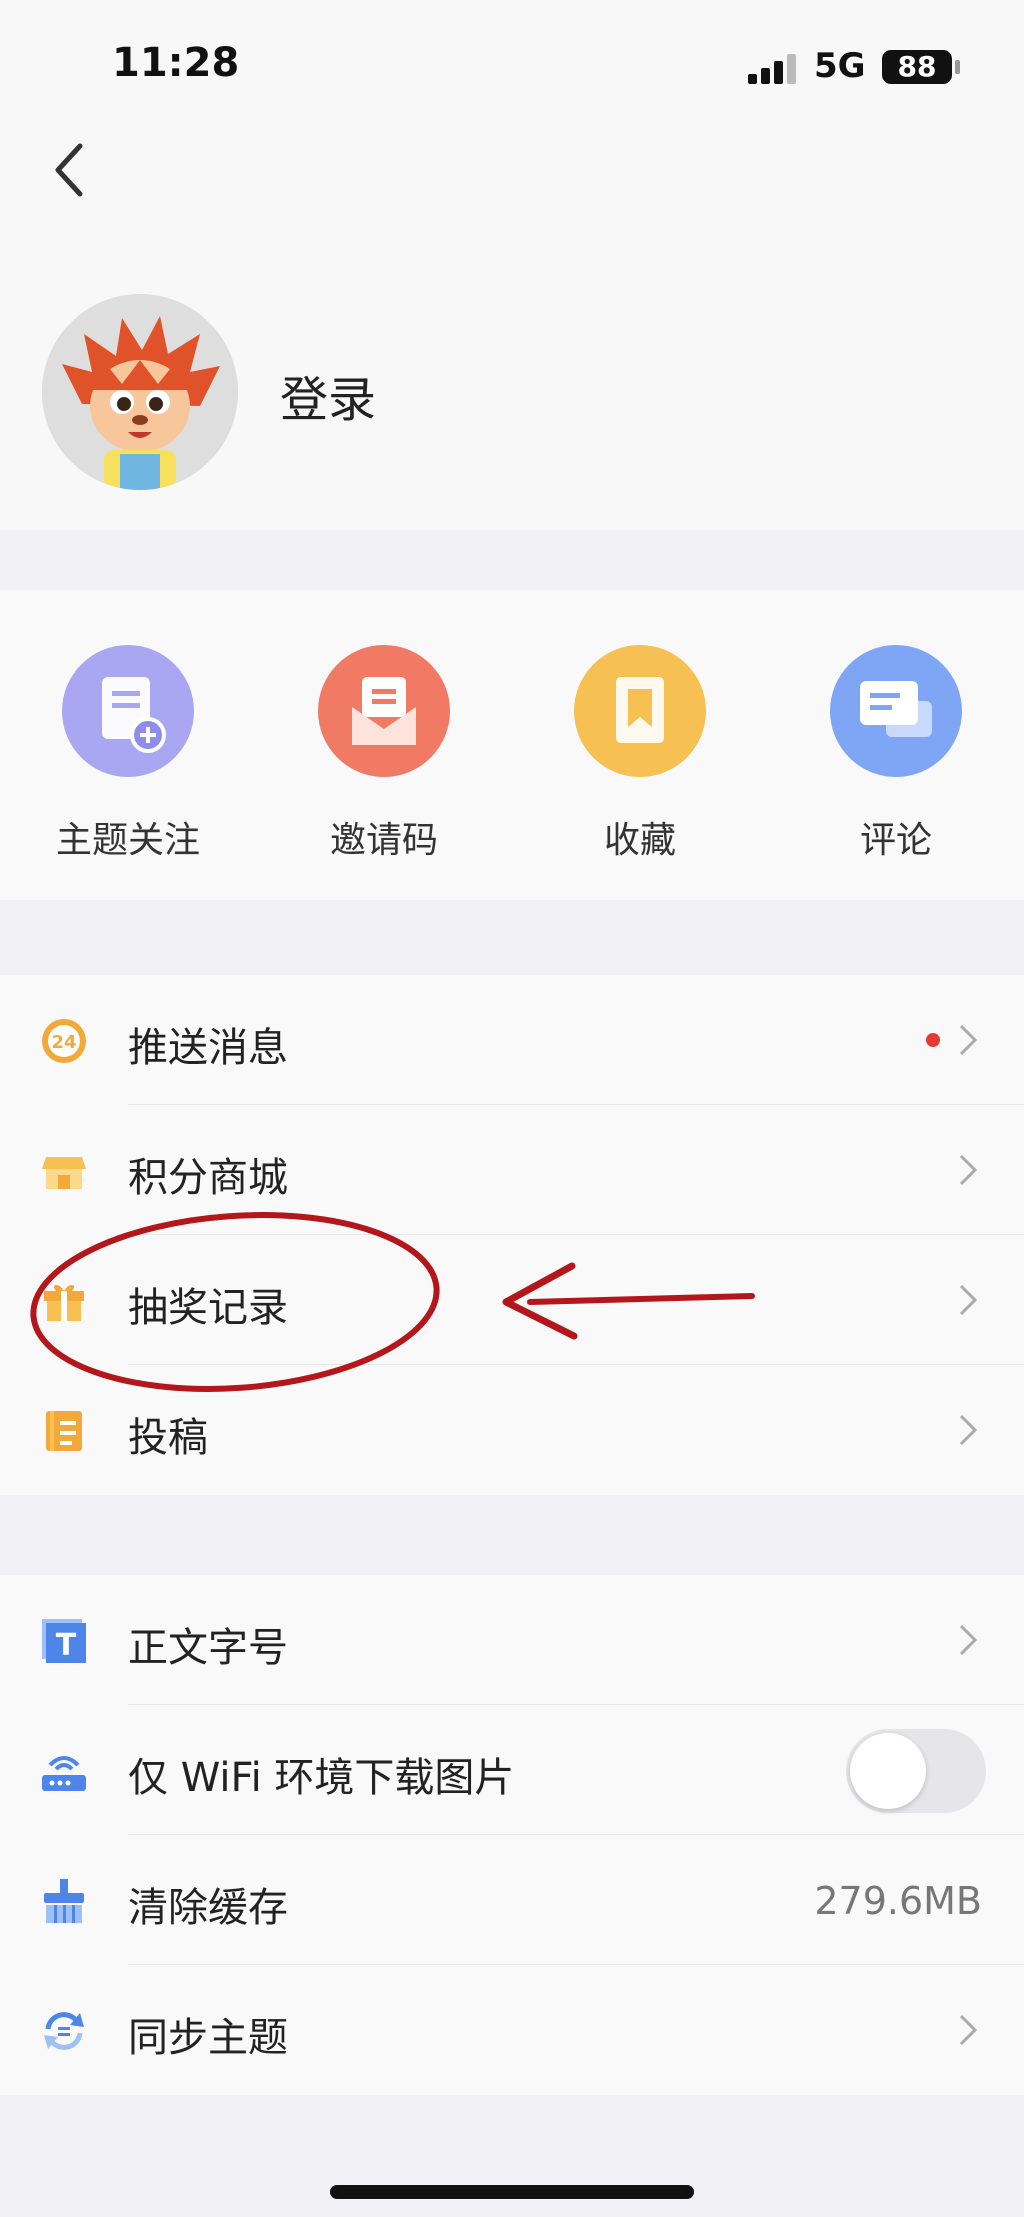 The width and height of the screenshot is (1024, 2217). I want to click on svg-text: T, so click(66, 1645).